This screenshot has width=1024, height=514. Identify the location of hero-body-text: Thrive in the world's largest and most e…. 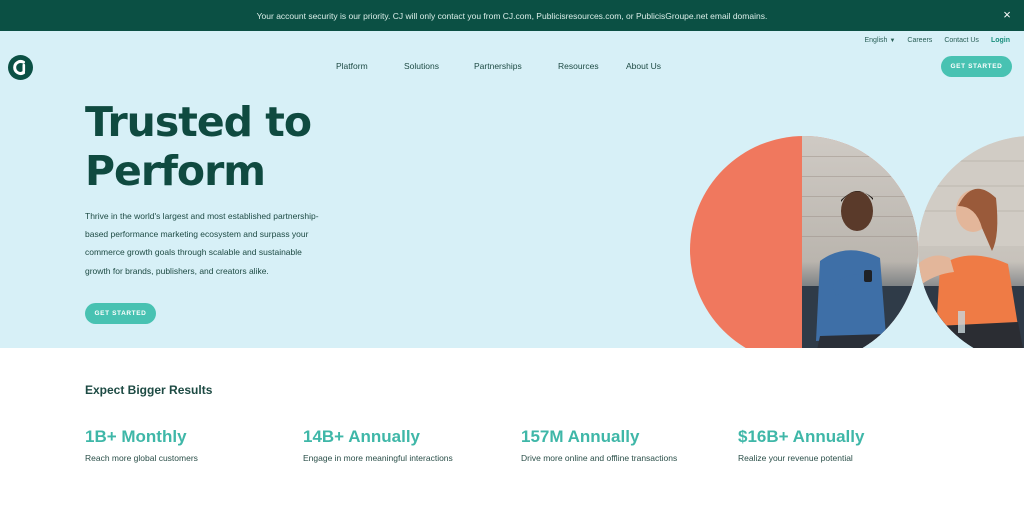
(202, 243).